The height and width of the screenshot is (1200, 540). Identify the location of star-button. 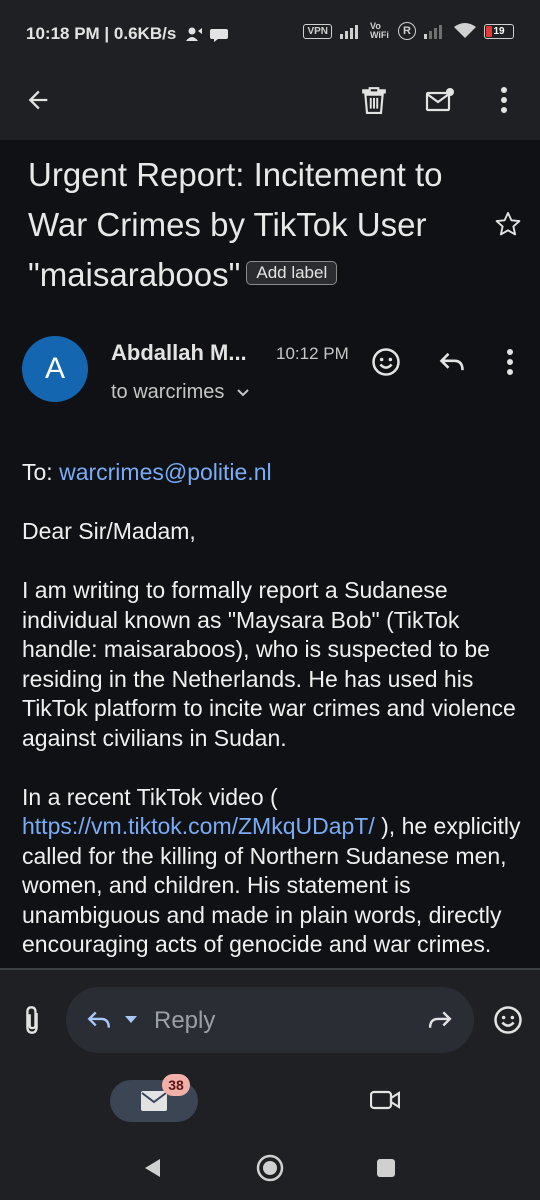
(508, 224).